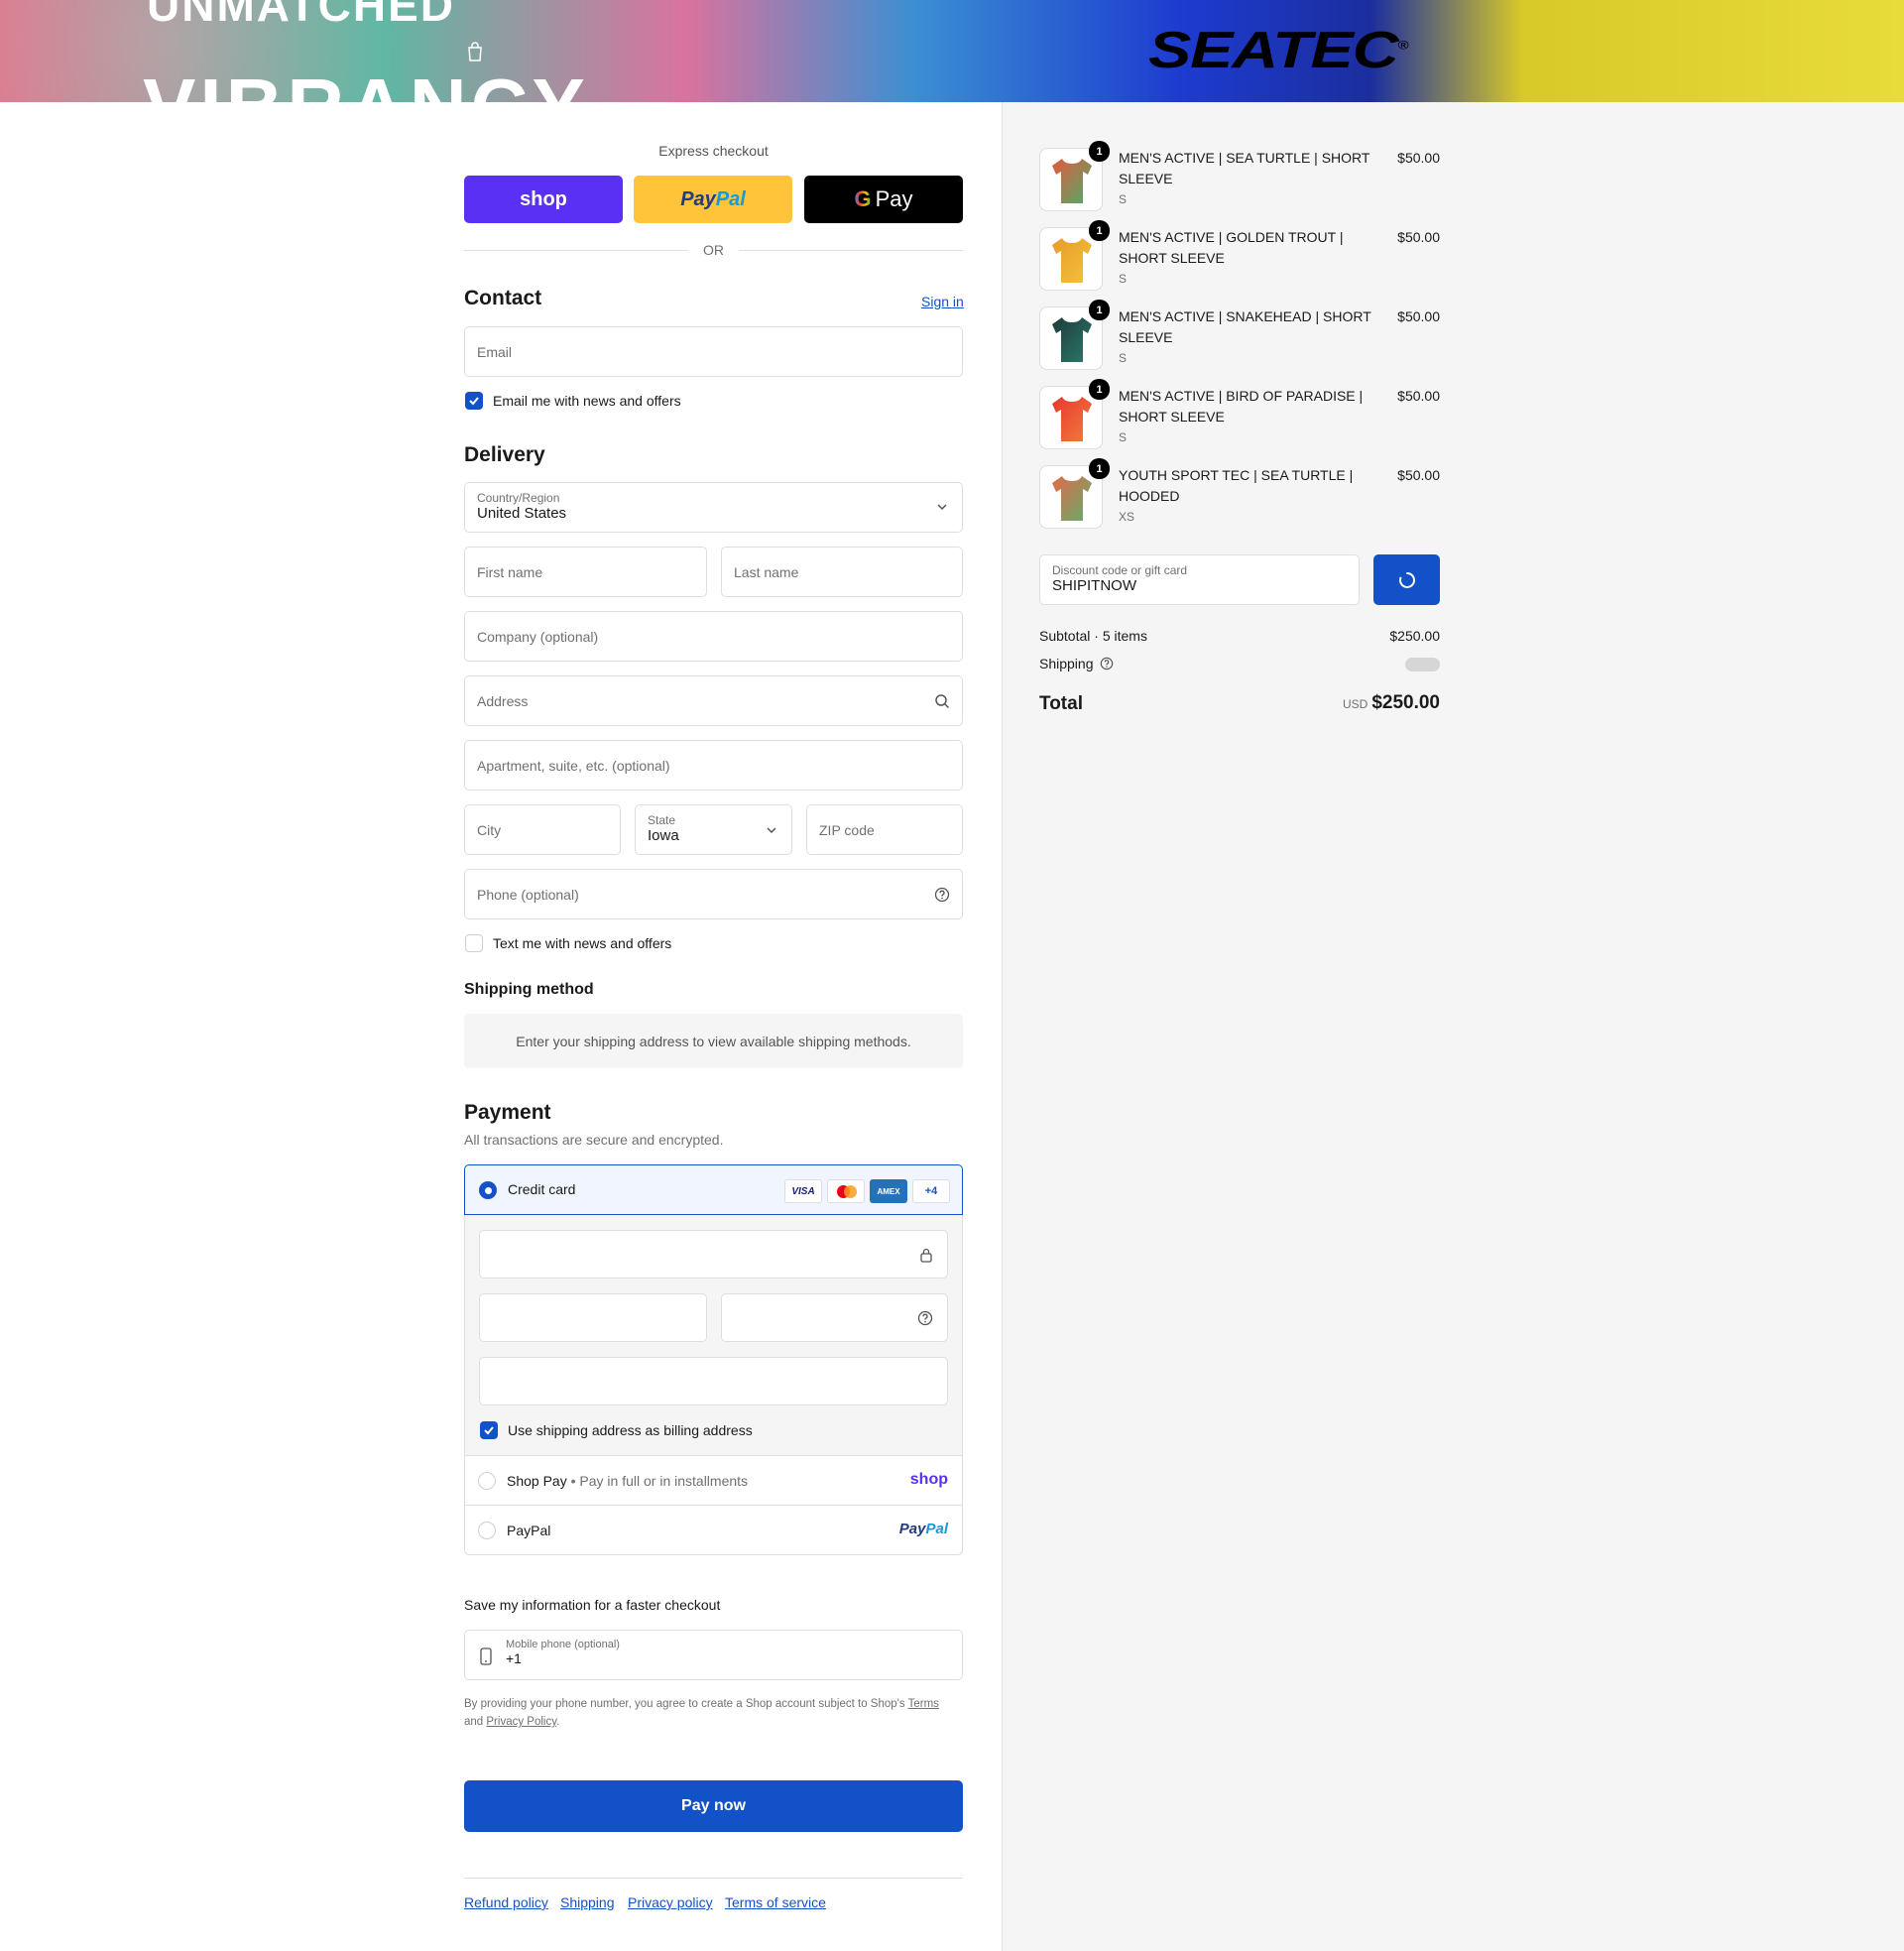 The height and width of the screenshot is (1951, 1904). Describe the element at coordinates (576, 250) in the screenshot. I see `divider-left` at that location.